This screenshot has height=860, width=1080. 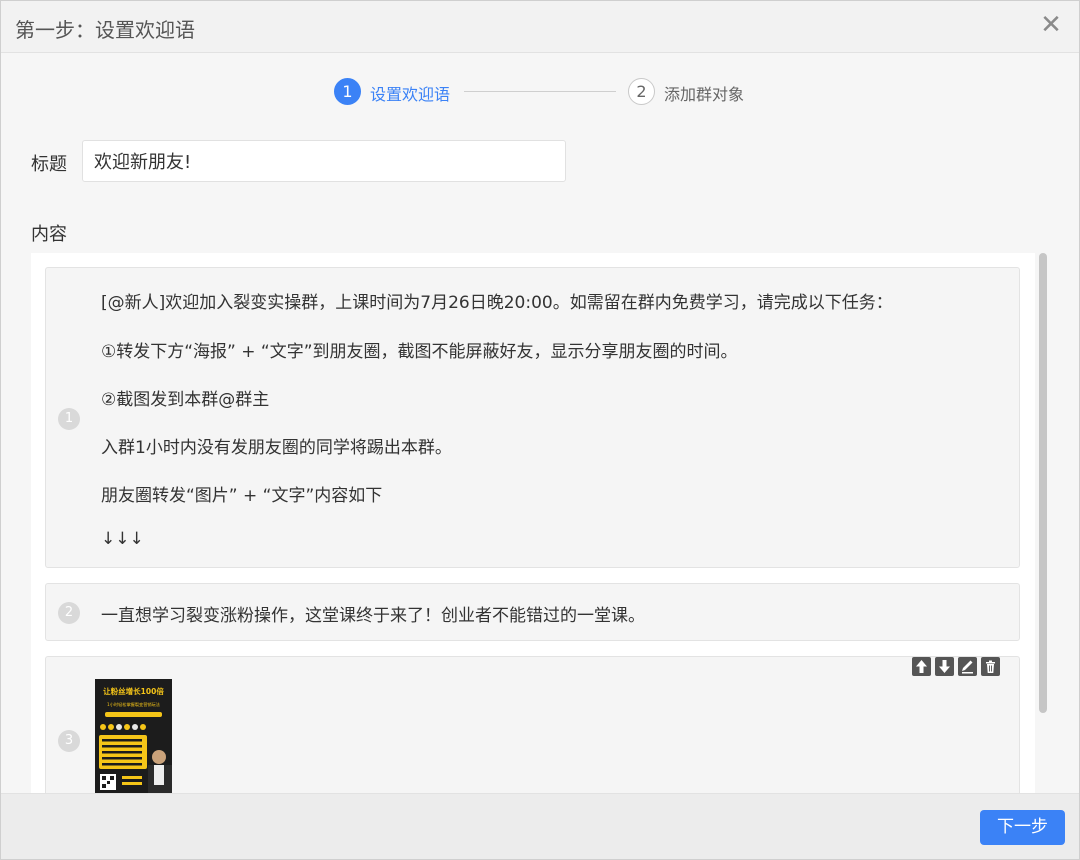 I want to click on edit-icon, so click(x=967, y=666).